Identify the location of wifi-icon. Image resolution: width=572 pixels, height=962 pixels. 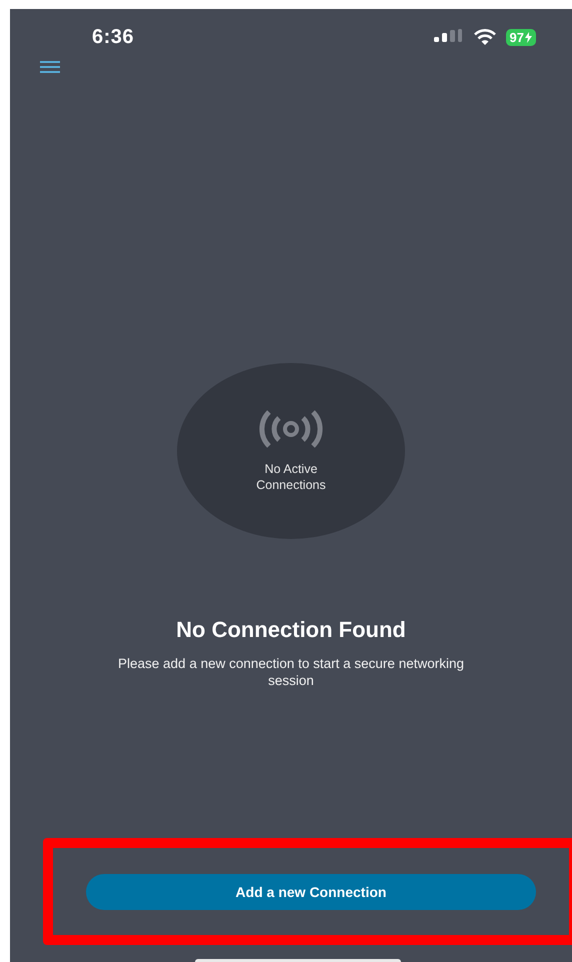
(484, 37).